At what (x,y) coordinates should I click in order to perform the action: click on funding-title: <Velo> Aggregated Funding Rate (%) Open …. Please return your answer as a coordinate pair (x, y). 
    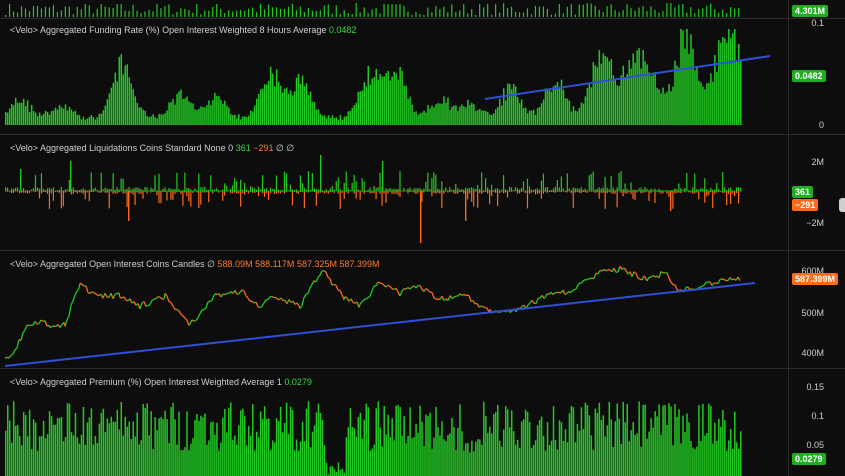
    Looking at the image, I should click on (183, 30).